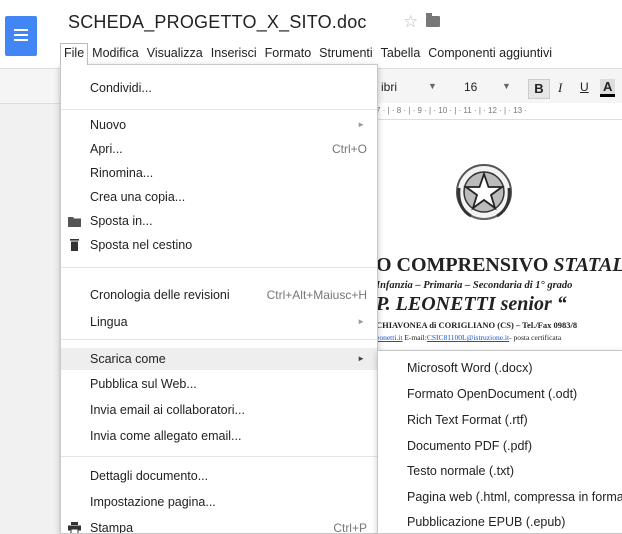 The width and height of the screenshot is (622, 534). I want to click on menu-item-new: Nuovo ►, so click(219, 125).